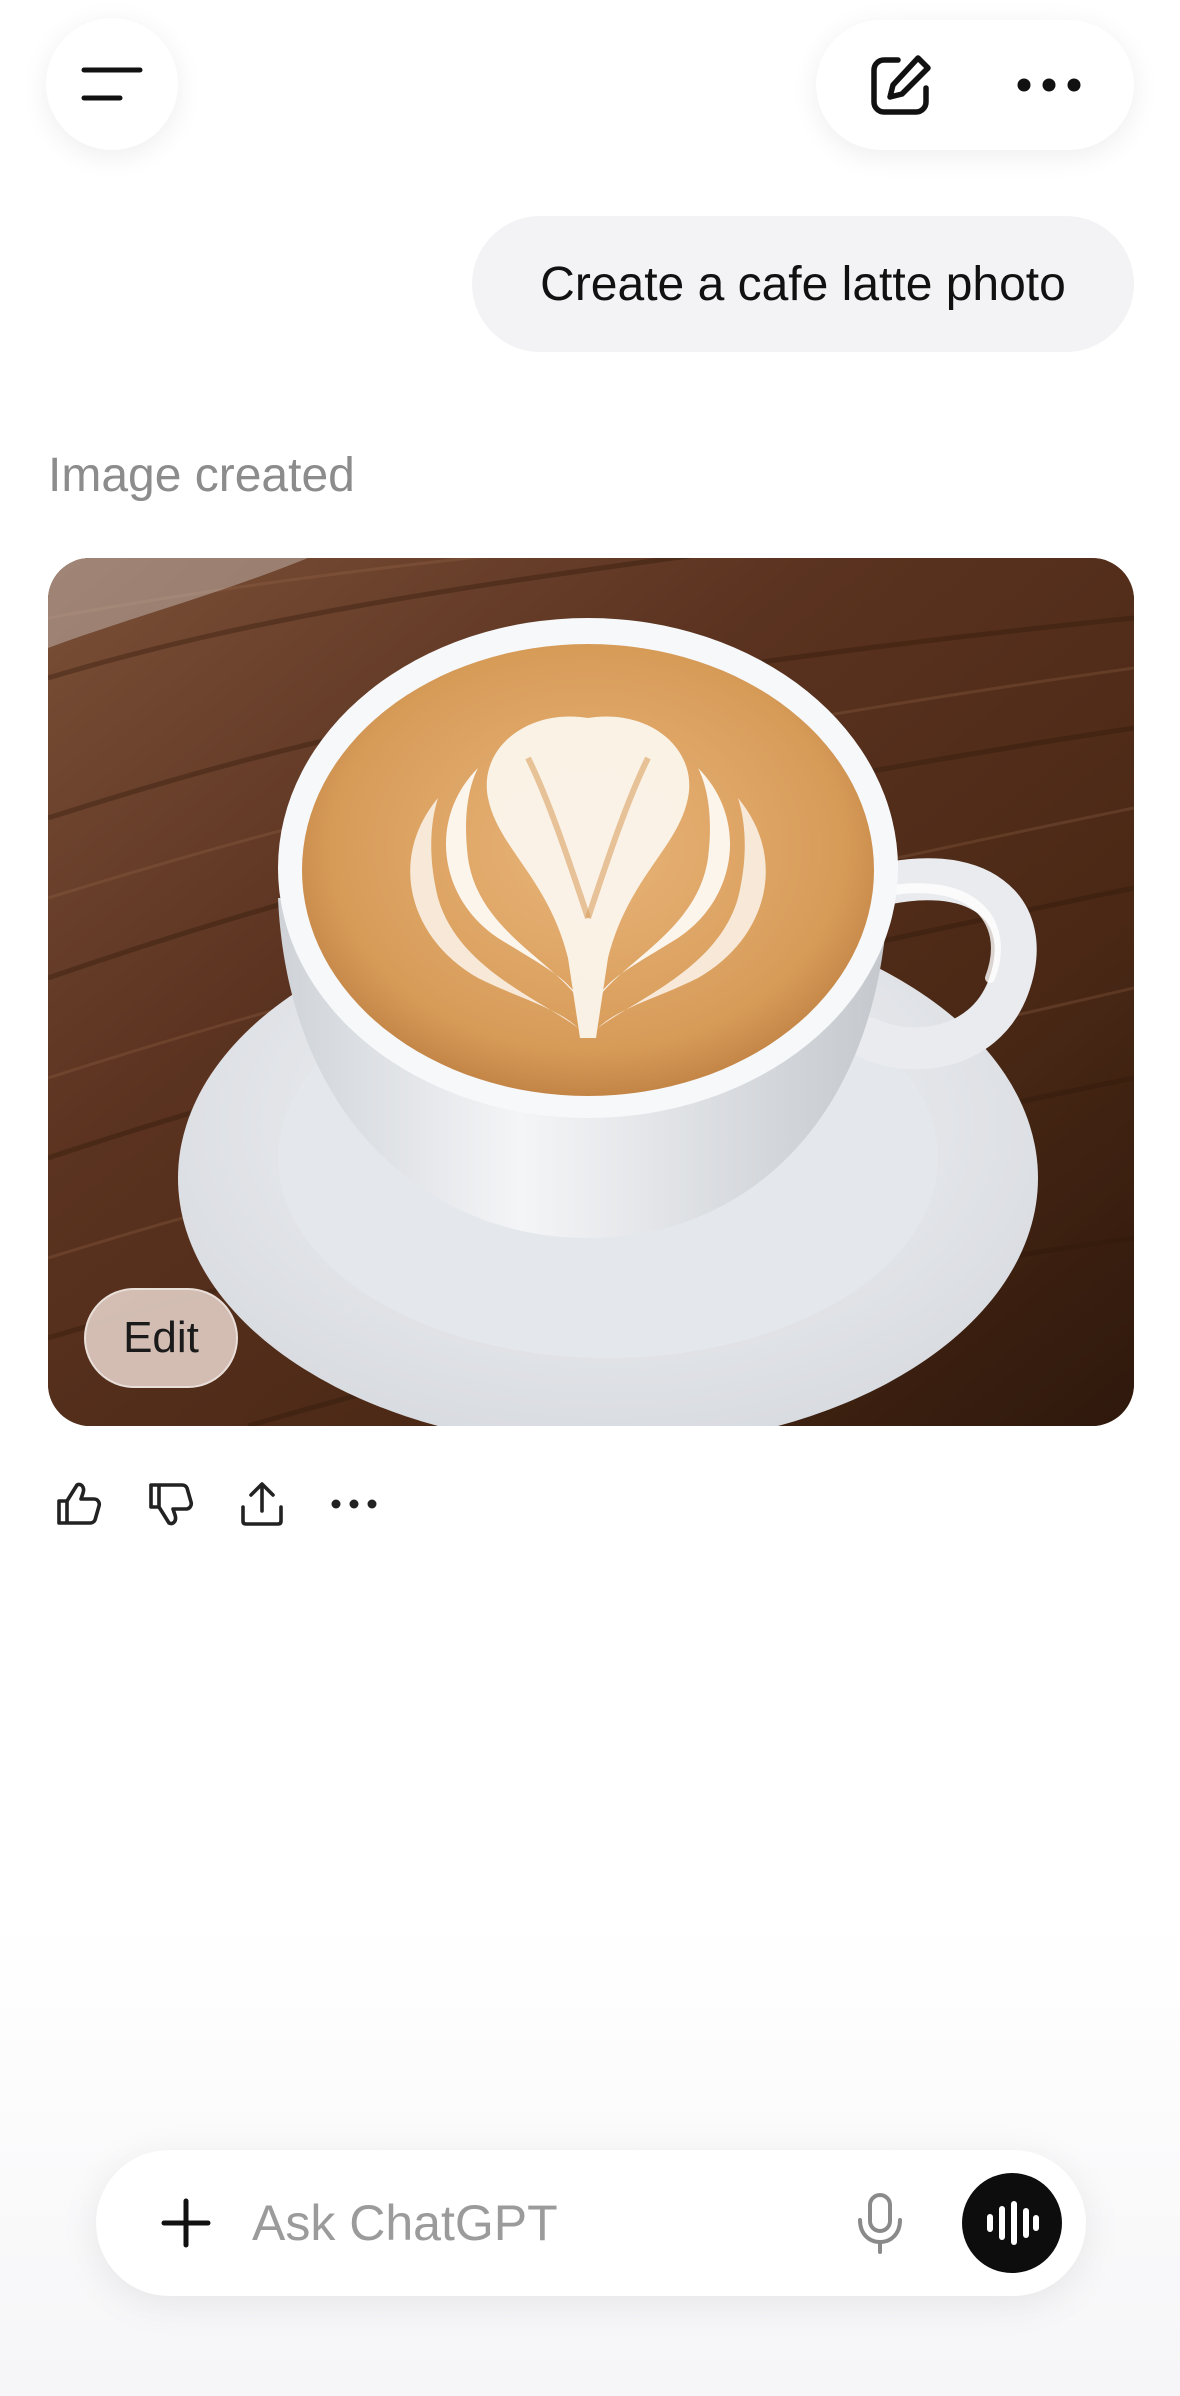 This screenshot has width=1180, height=2396. Describe the element at coordinates (572, 2223) in the screenshot. I see `message-input` at that location.